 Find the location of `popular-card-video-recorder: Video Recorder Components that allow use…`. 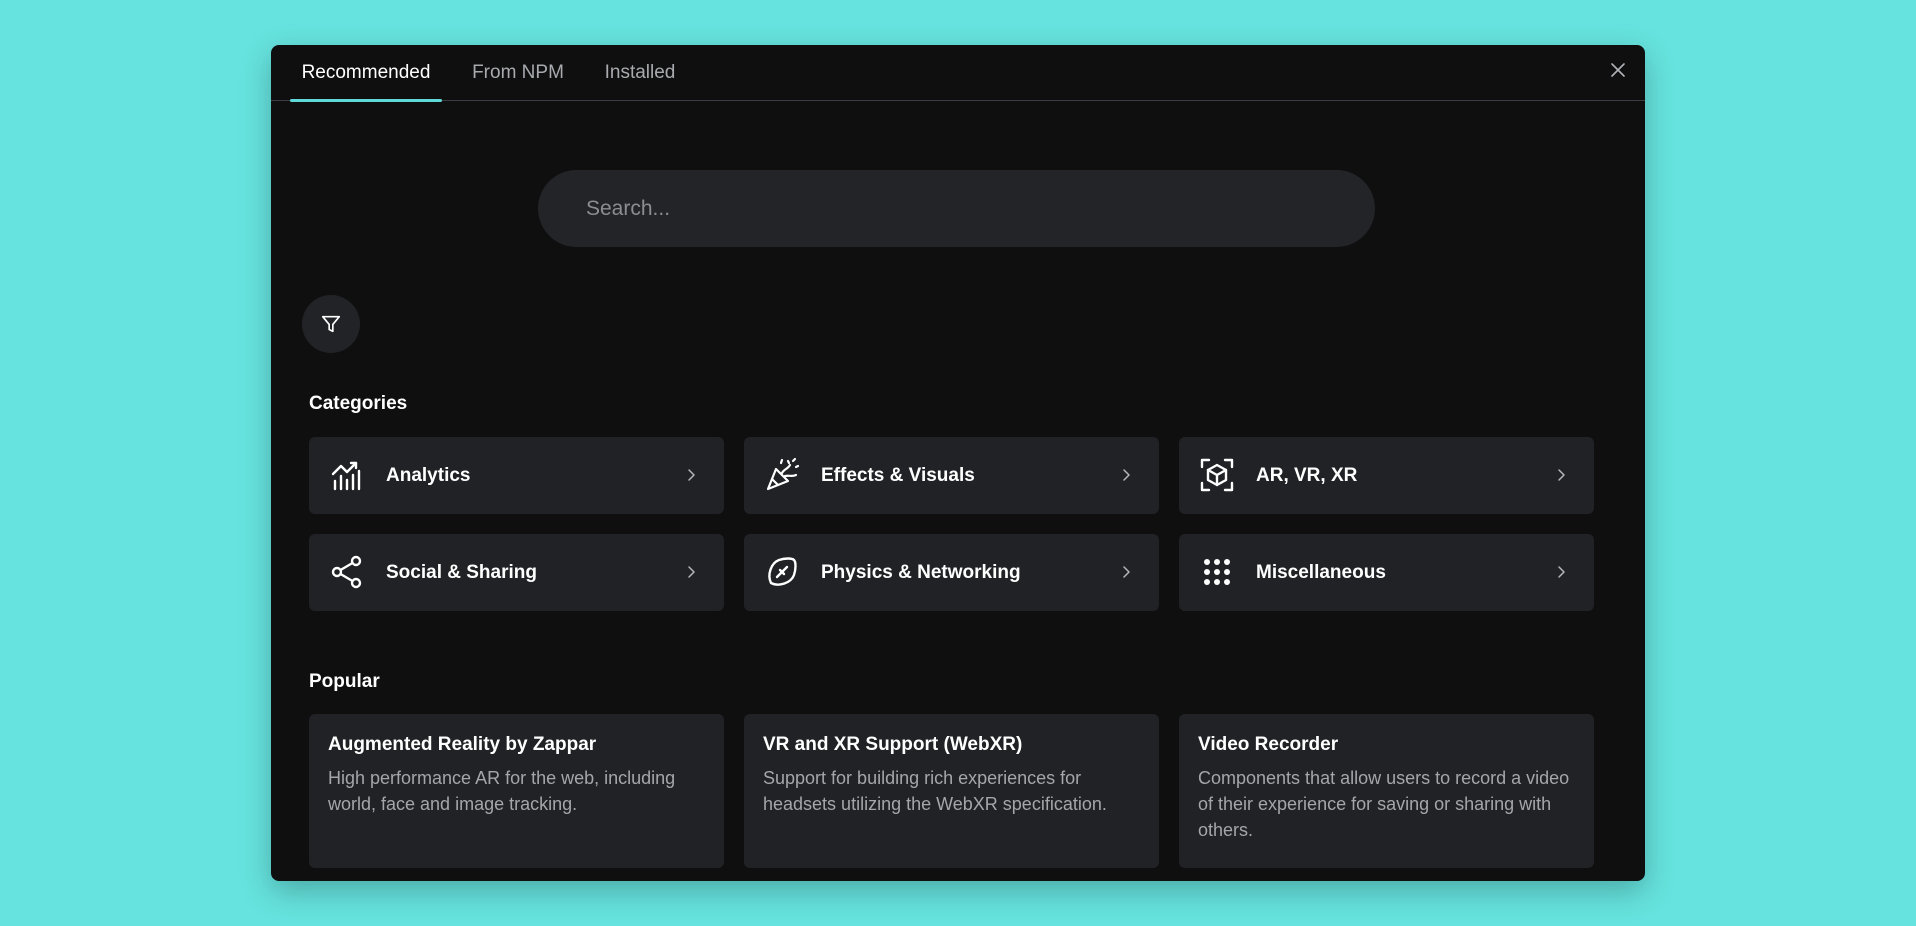

popular-card-video-recorder: Video Recorder Components that allow use… is located at coordinates (1386, 791).